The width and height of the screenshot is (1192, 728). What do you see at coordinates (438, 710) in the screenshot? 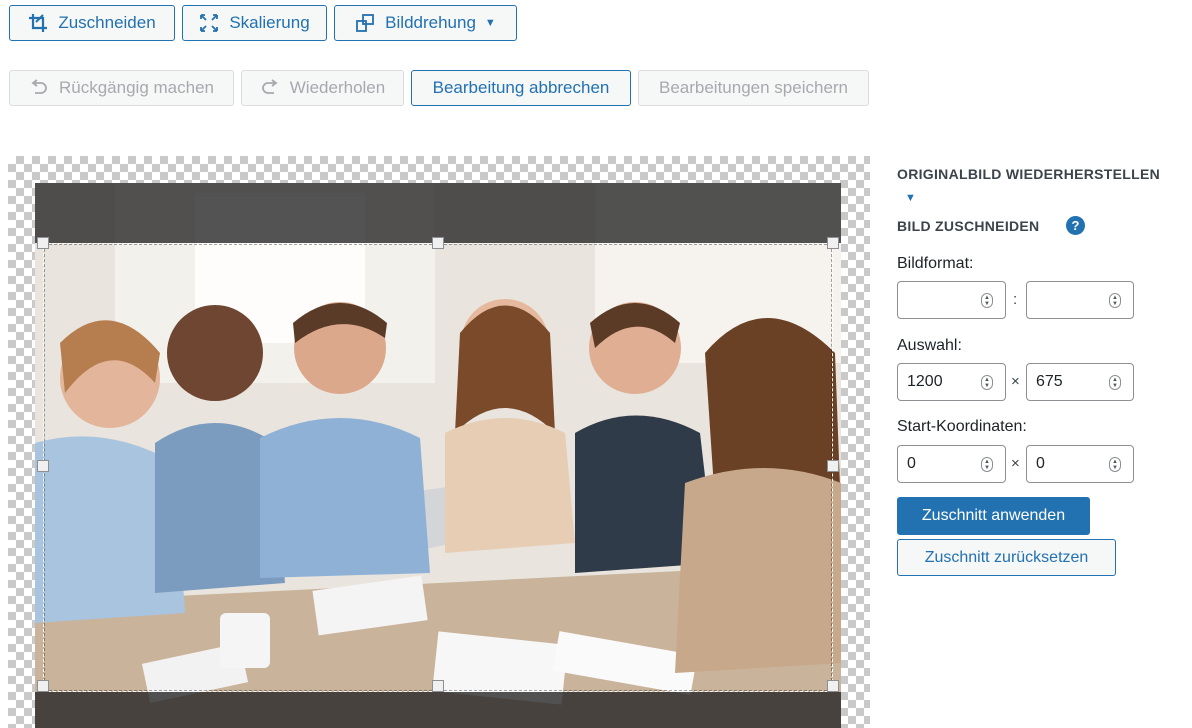
I see `crop-mask-bottom` at bounding box center [438, 710].